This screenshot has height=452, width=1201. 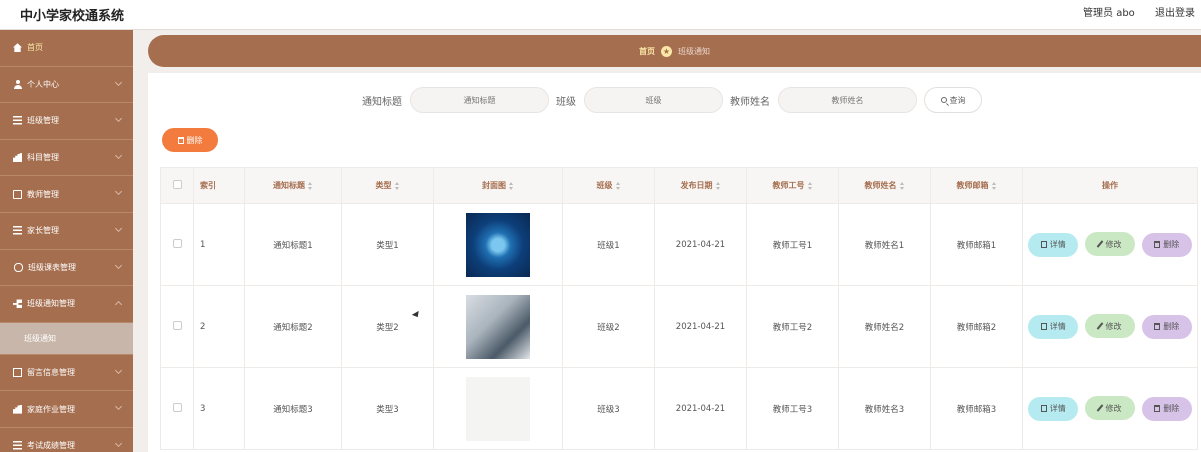 I want to click on header-actions: 操作, so click(x=1110, y=185).